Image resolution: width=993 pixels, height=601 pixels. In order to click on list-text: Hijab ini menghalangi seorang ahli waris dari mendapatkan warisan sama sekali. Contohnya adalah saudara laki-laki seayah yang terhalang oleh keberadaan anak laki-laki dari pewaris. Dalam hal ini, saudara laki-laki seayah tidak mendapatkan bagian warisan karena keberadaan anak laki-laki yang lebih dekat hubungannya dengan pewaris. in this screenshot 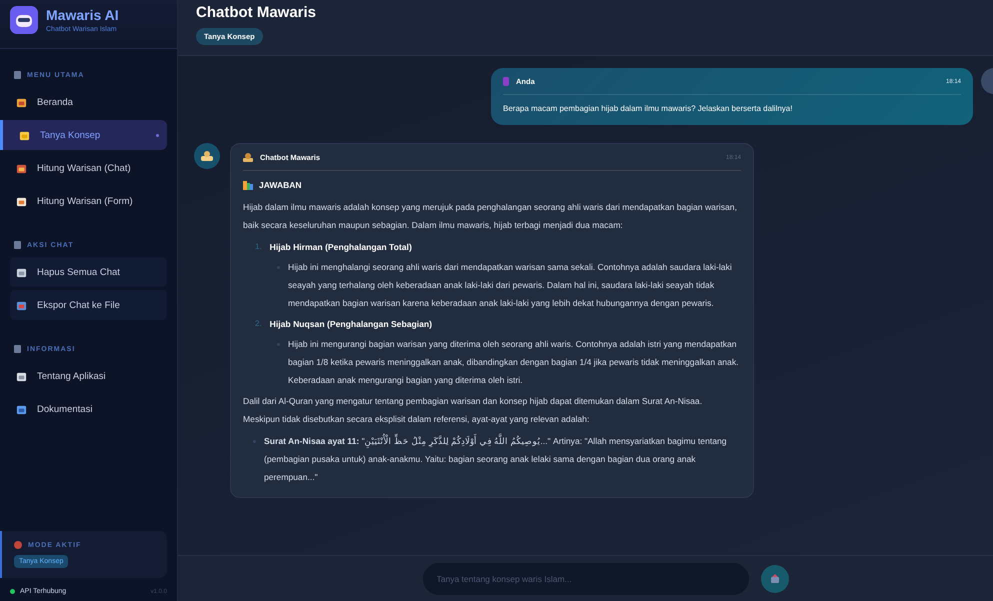, I will do `click(510, 285)`.